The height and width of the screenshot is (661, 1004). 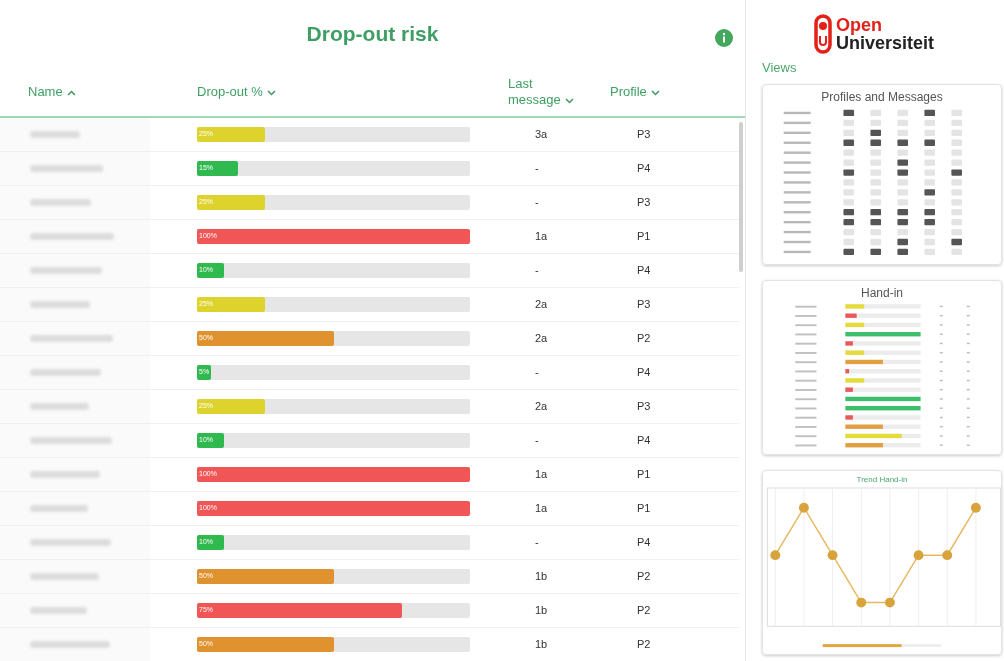 I want to click on logo-text: Open, so click(x=859, y=25).